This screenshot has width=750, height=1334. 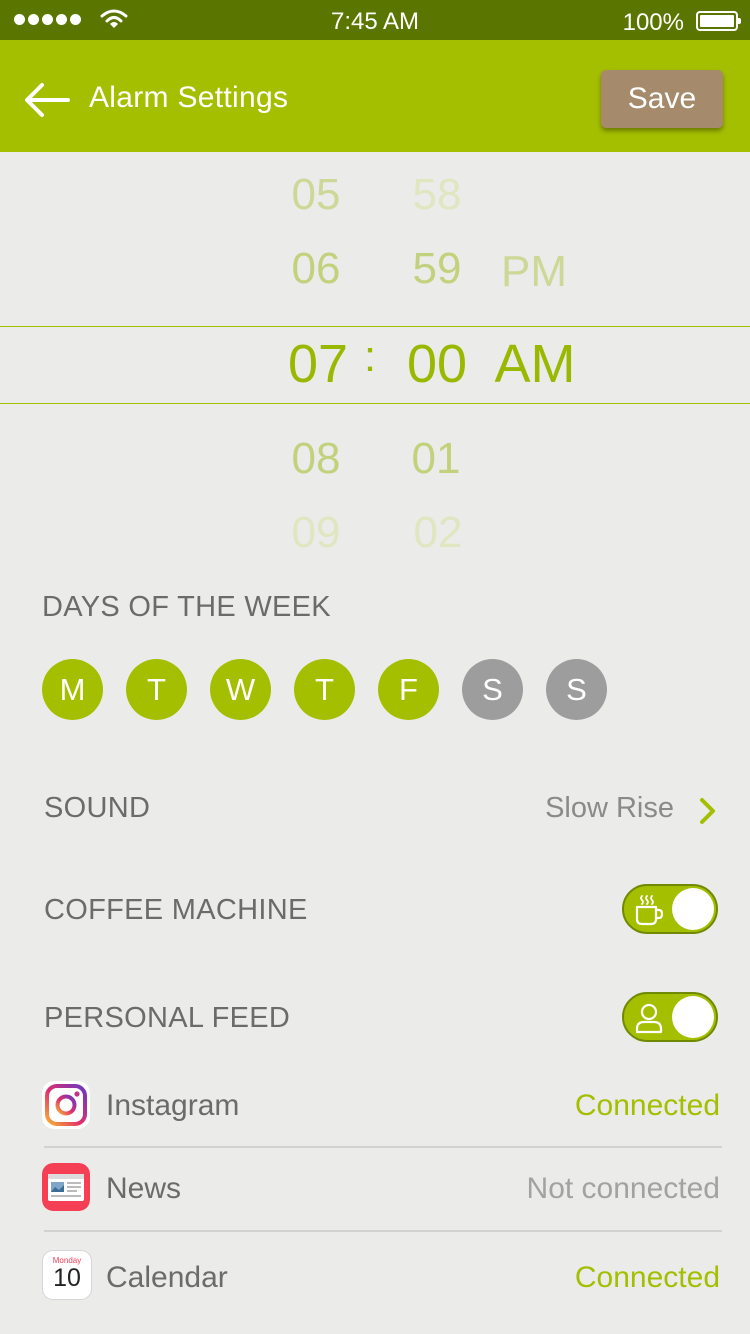 I want to click on battery-icon, so click(x=718, y=21).